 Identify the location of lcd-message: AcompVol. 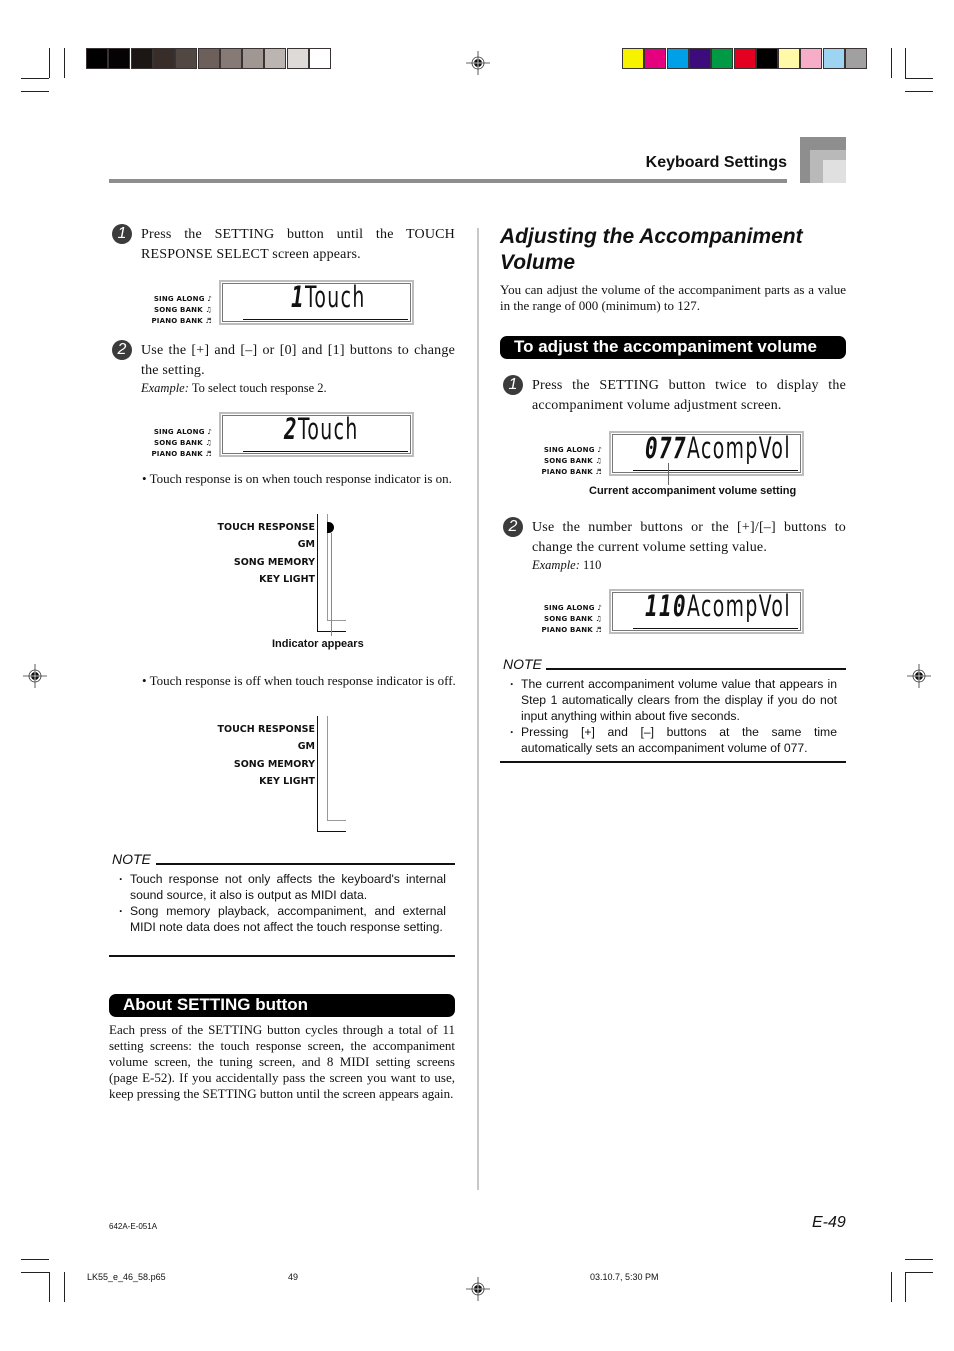
(739, 448).